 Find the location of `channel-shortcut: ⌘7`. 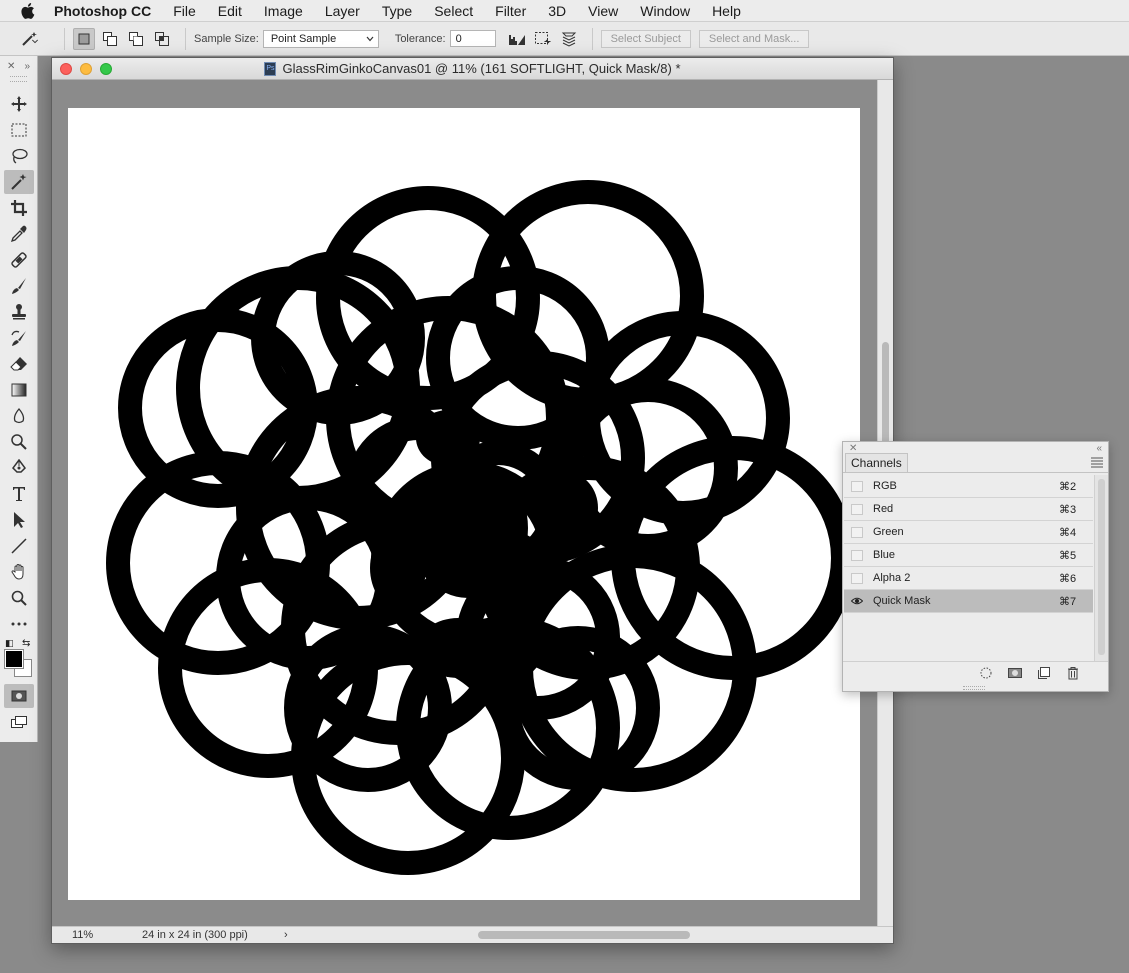

channel-shortcut: ⌘7 is located at coordinates (1068, 601).